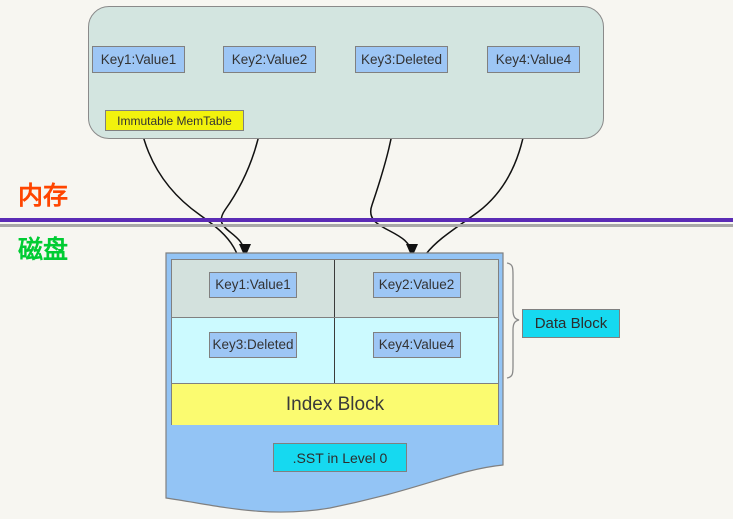 The image size is (733, 519). Describe the element at coordinates (138, 59) in the screenshot. I see `memtable-entry-key1: Key1:Value1` at that location.